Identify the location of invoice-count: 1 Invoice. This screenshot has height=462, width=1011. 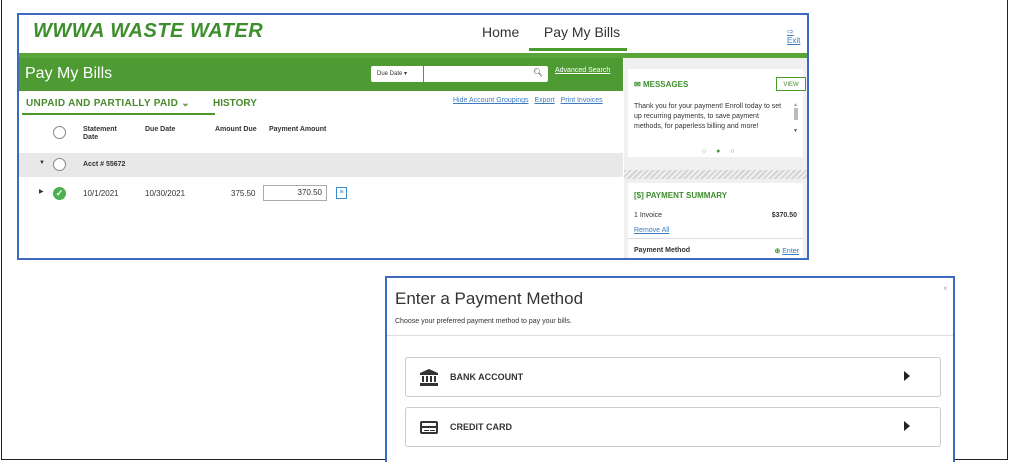
(648, 215).